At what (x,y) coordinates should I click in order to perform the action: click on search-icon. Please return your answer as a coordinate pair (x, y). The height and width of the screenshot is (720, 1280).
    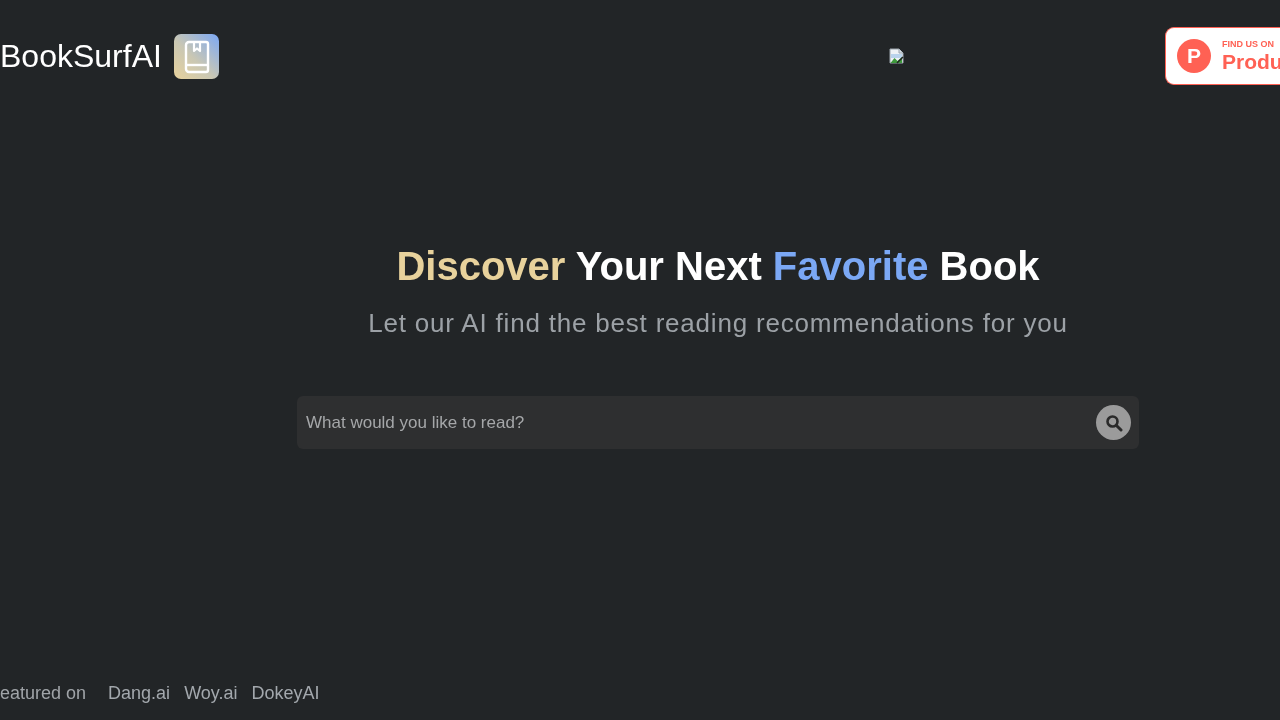
    Looking at the image, I should click on (1113, 422).